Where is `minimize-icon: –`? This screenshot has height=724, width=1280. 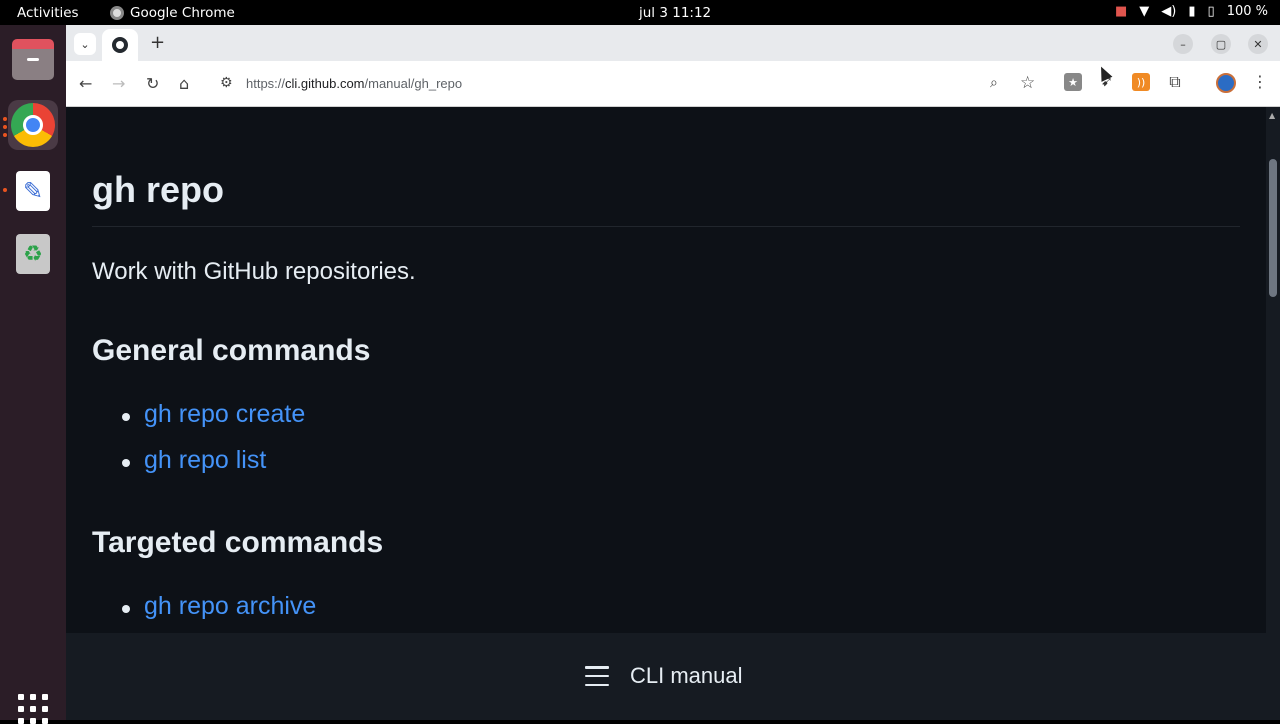
minimize-icon: – is located at coordinates (1183, 44).